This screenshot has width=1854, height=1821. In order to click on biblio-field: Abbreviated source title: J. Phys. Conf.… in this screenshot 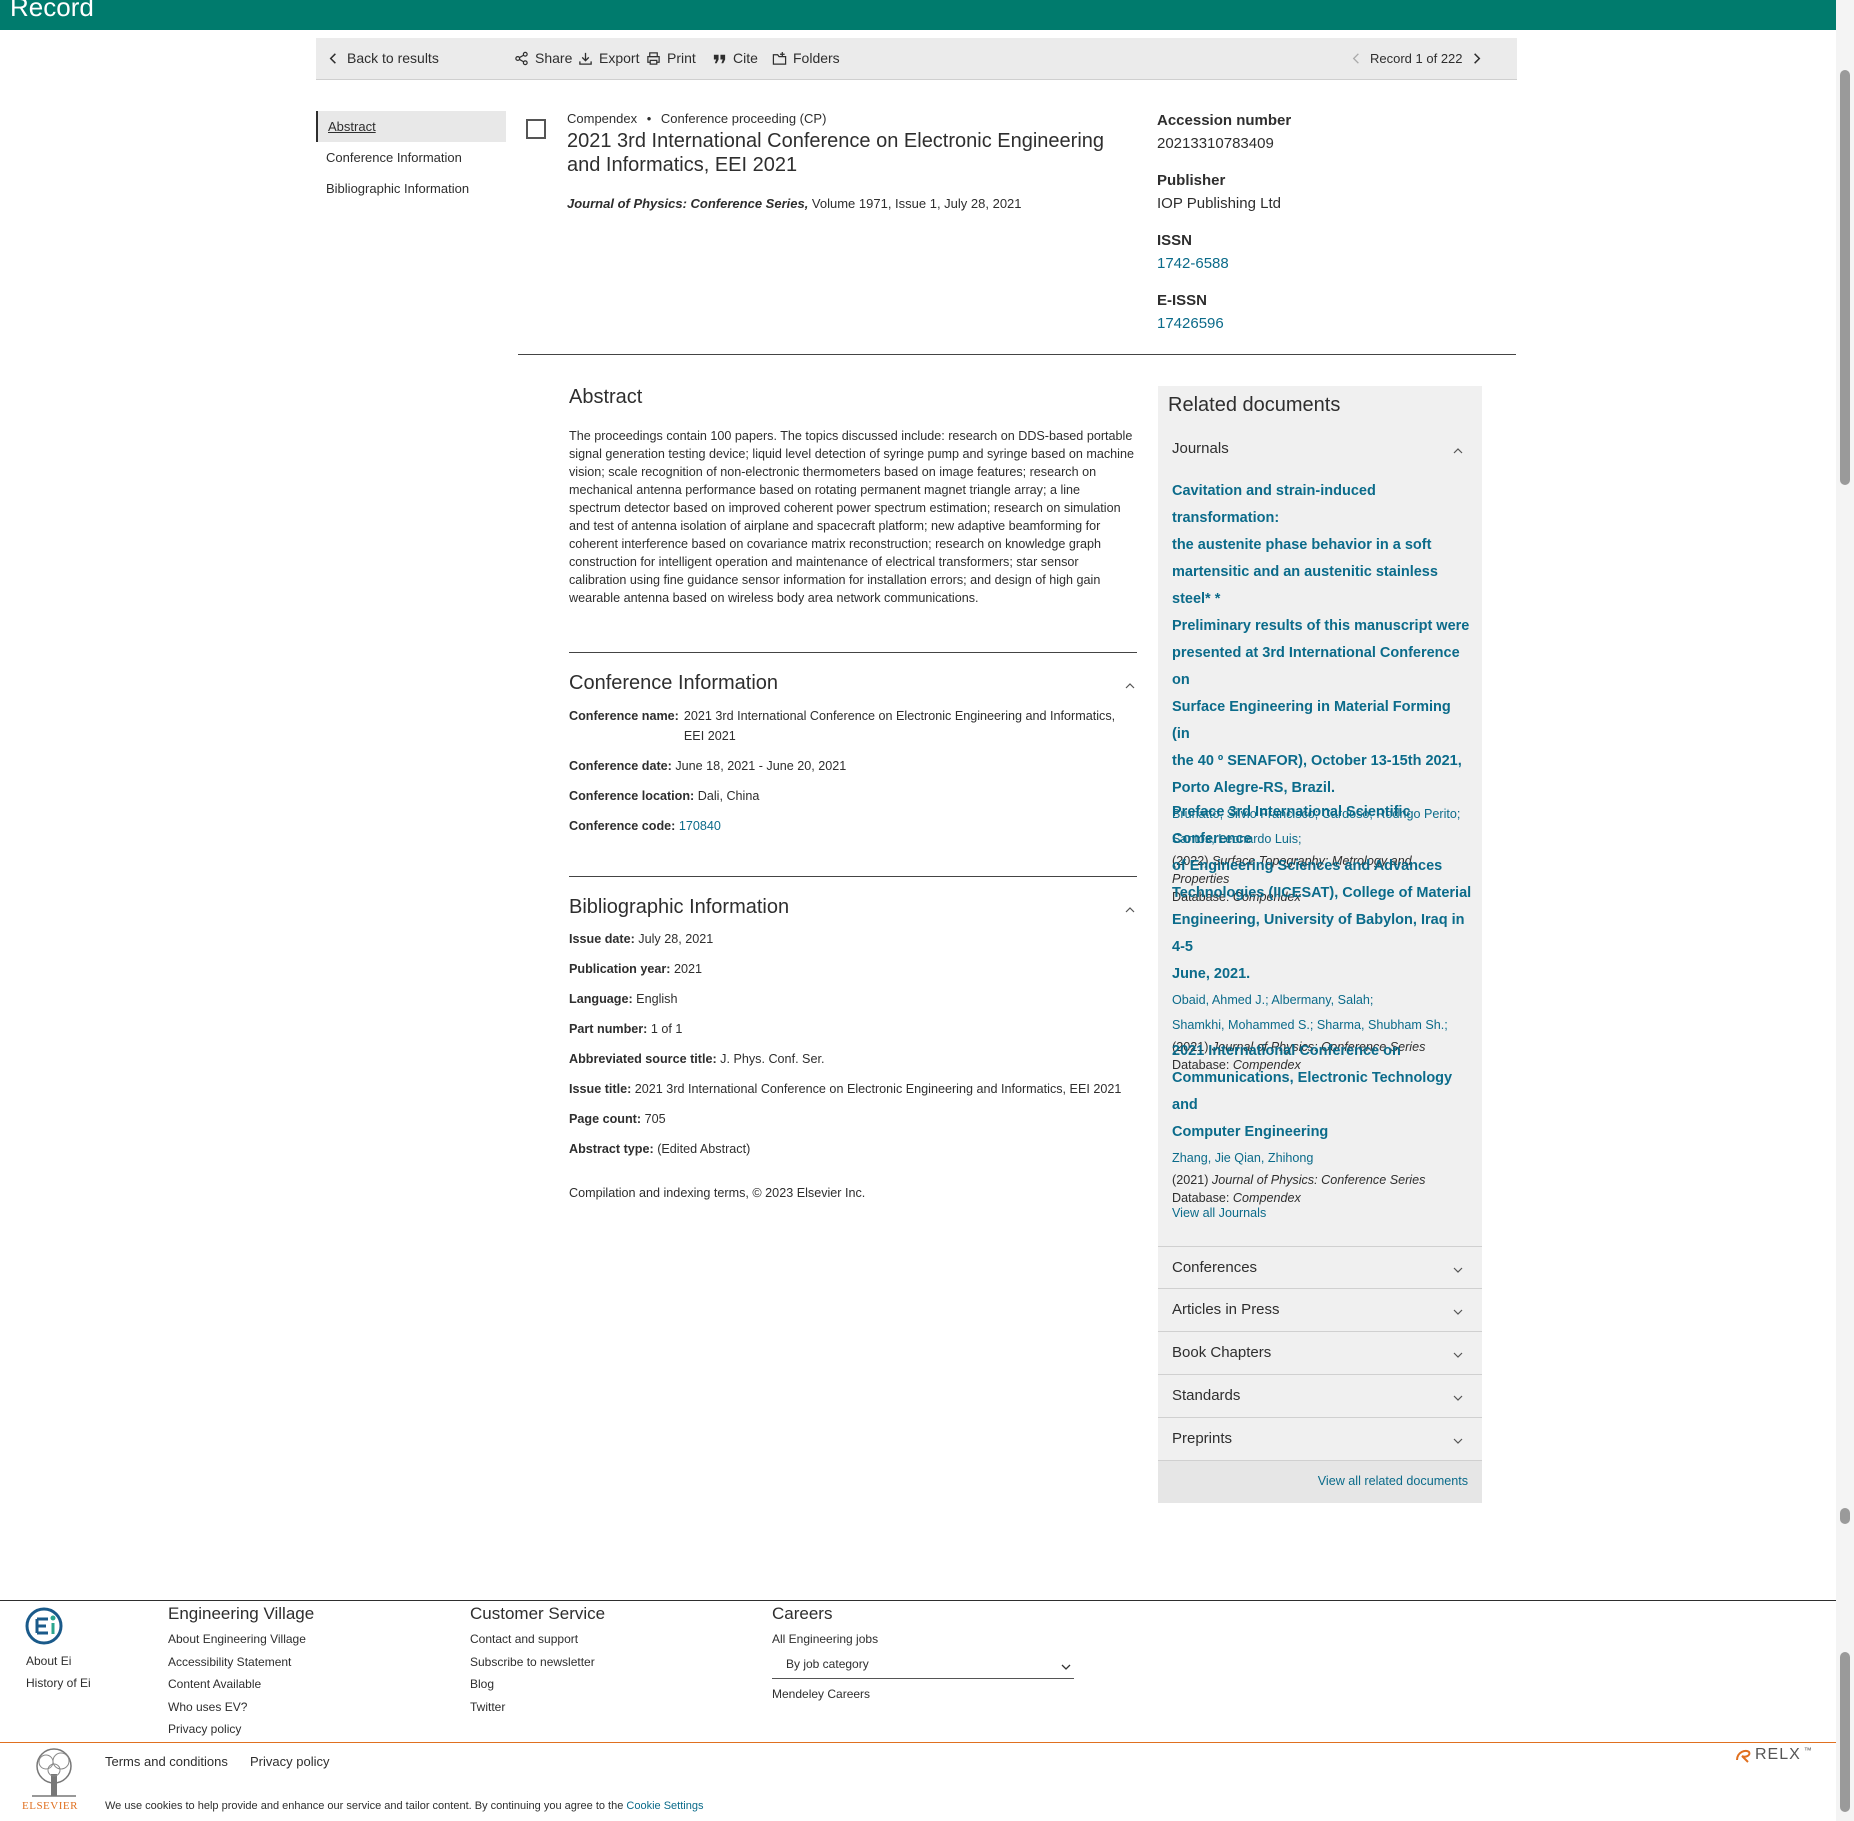, I will do `click(696, 1059)`.